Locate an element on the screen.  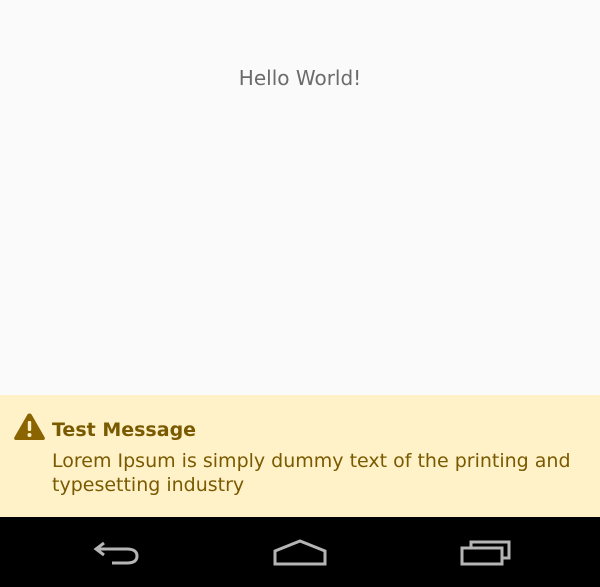
back-icon is located at coordinates (116, 553).